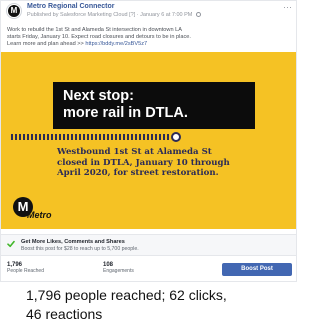 The width and height of the screenshot is (320, 330). What do you see at coordinates (39, 215) in the screenshot?
I see `metro-wordmark: Metro` at bounding box center [39, 215].